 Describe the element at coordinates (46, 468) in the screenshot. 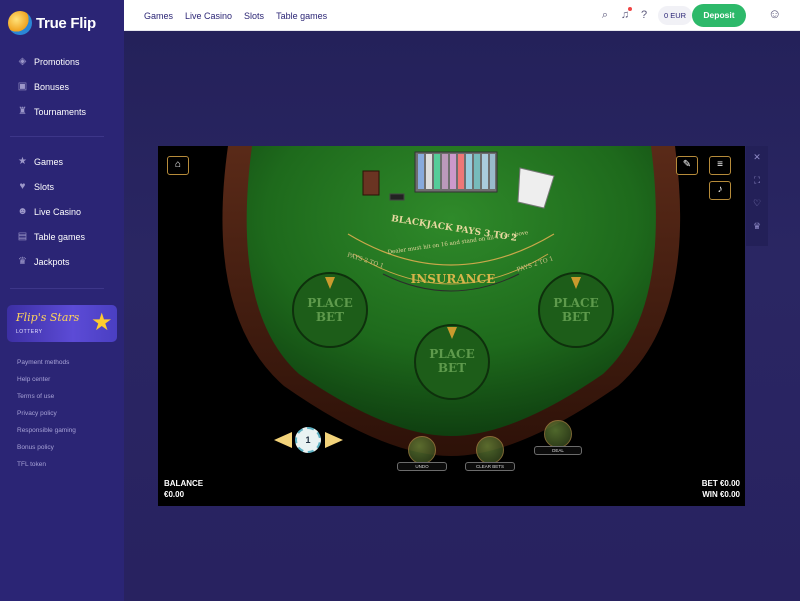

I see `footer-link-tfl-token: TFL token` at that location.